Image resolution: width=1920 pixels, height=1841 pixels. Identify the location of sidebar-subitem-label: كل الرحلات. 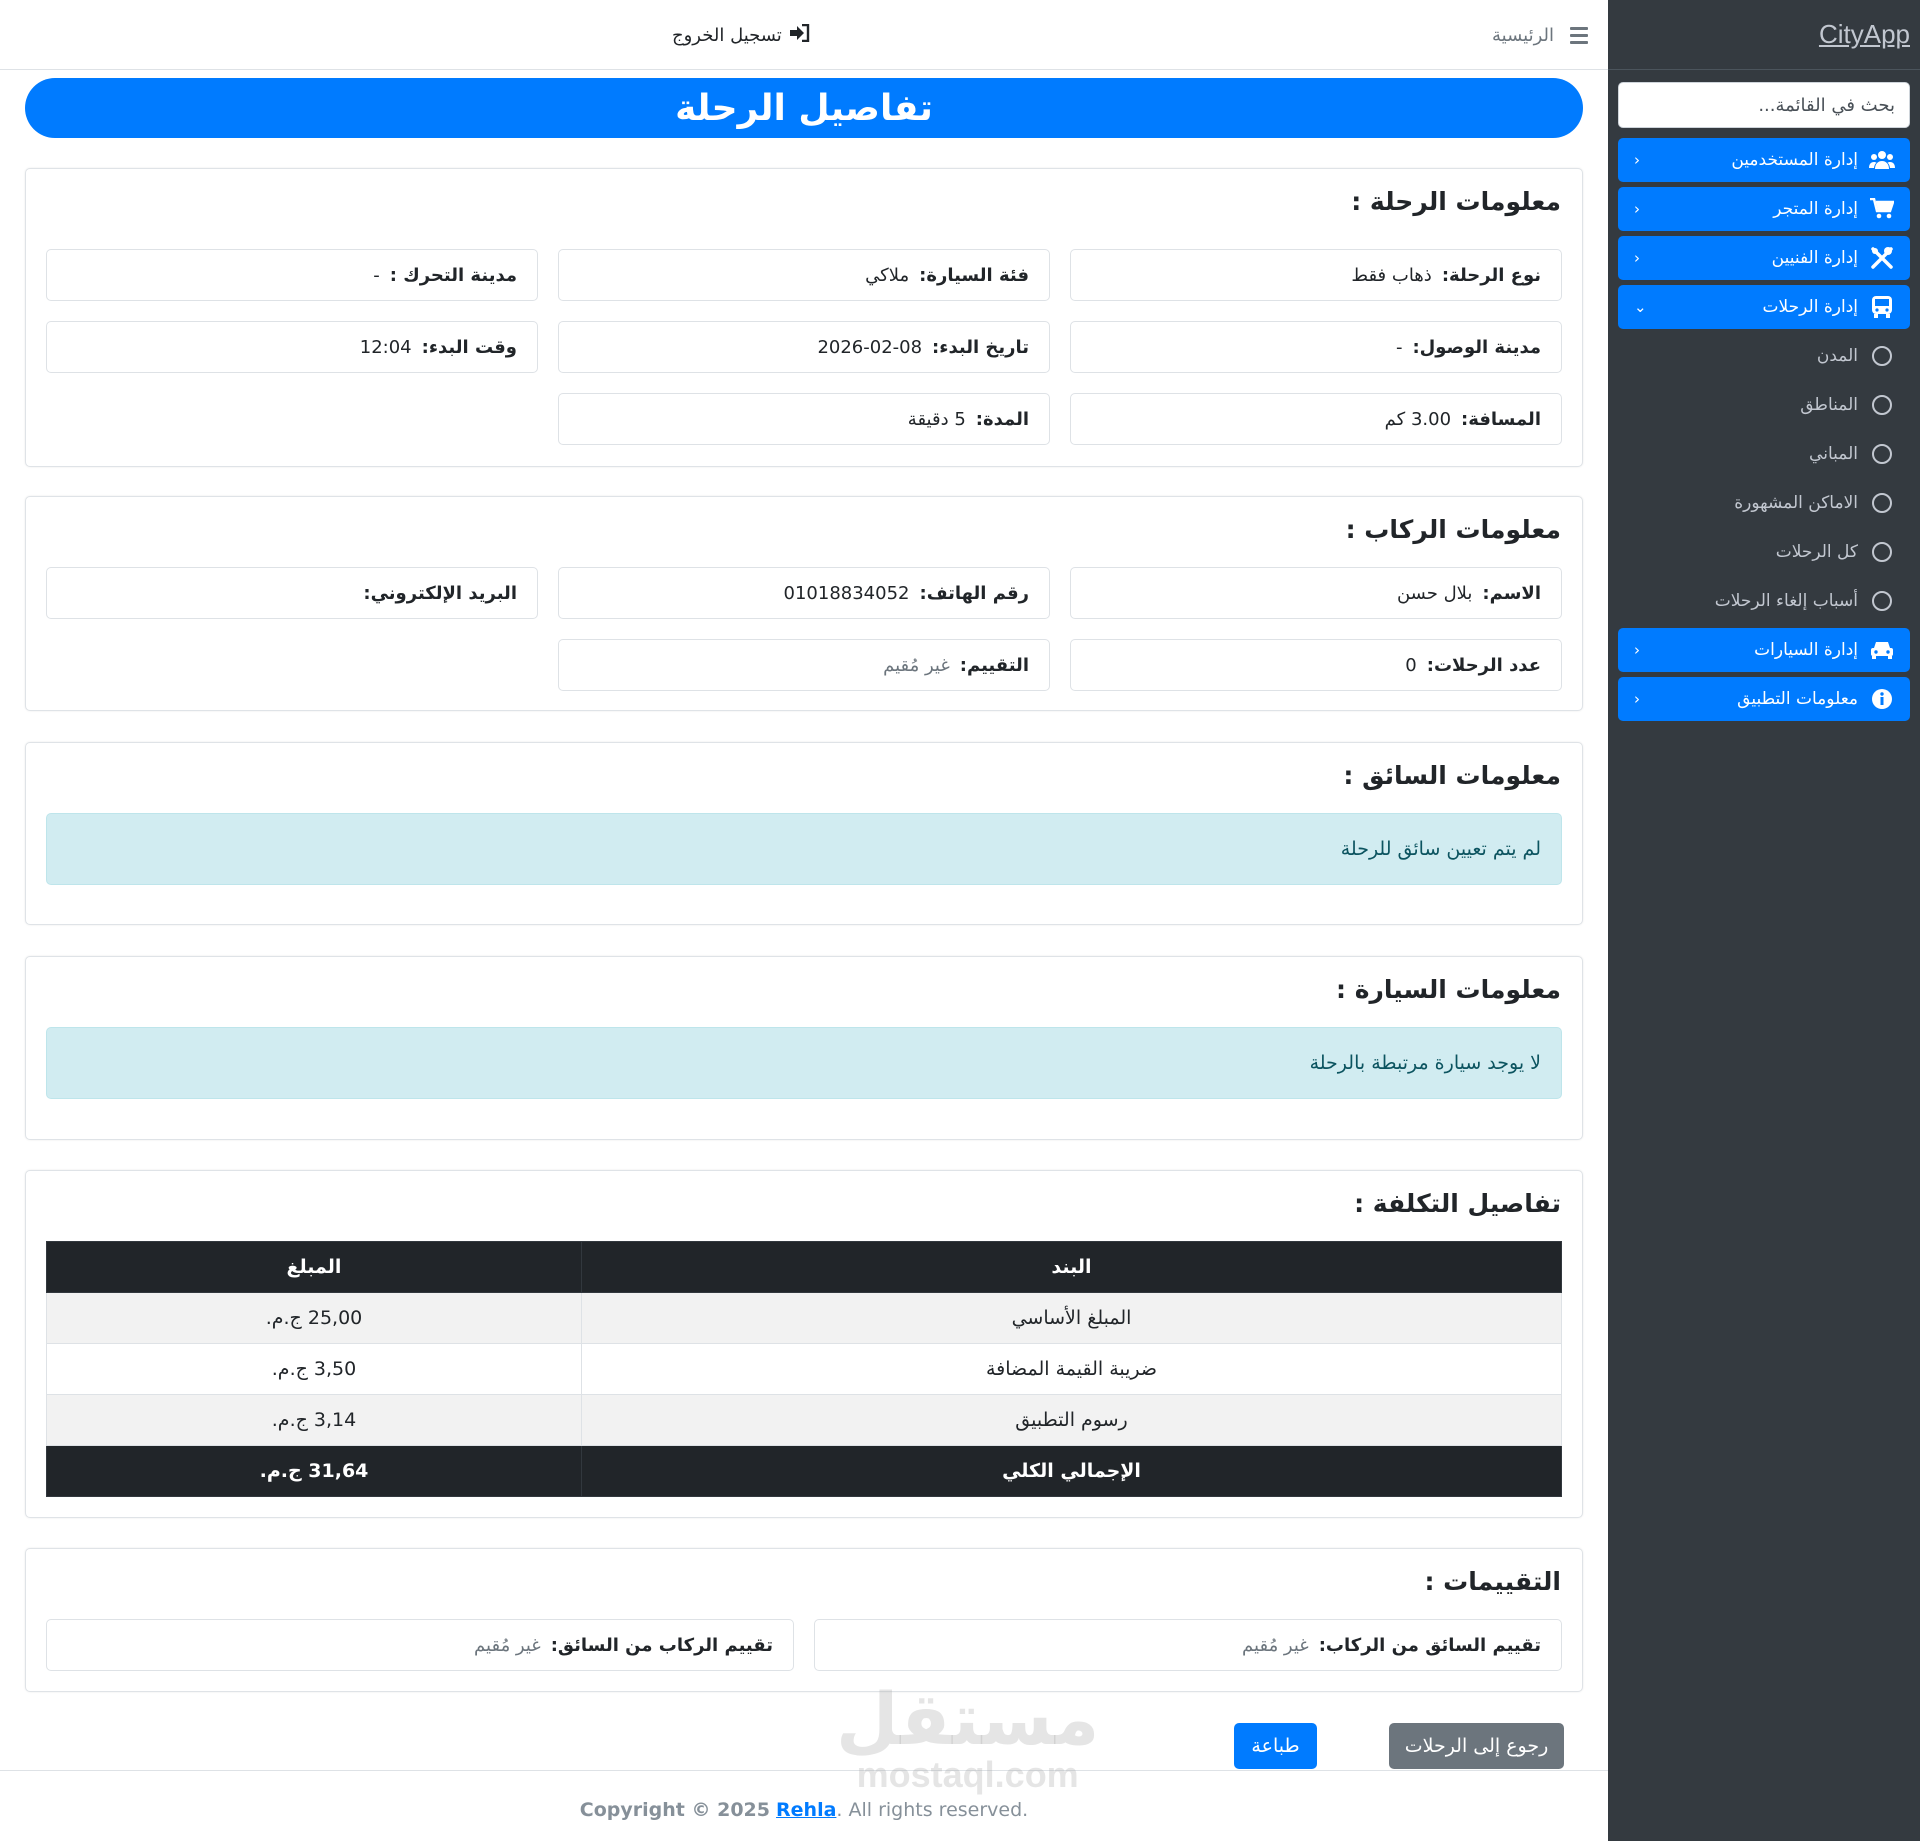
(1816, 552).